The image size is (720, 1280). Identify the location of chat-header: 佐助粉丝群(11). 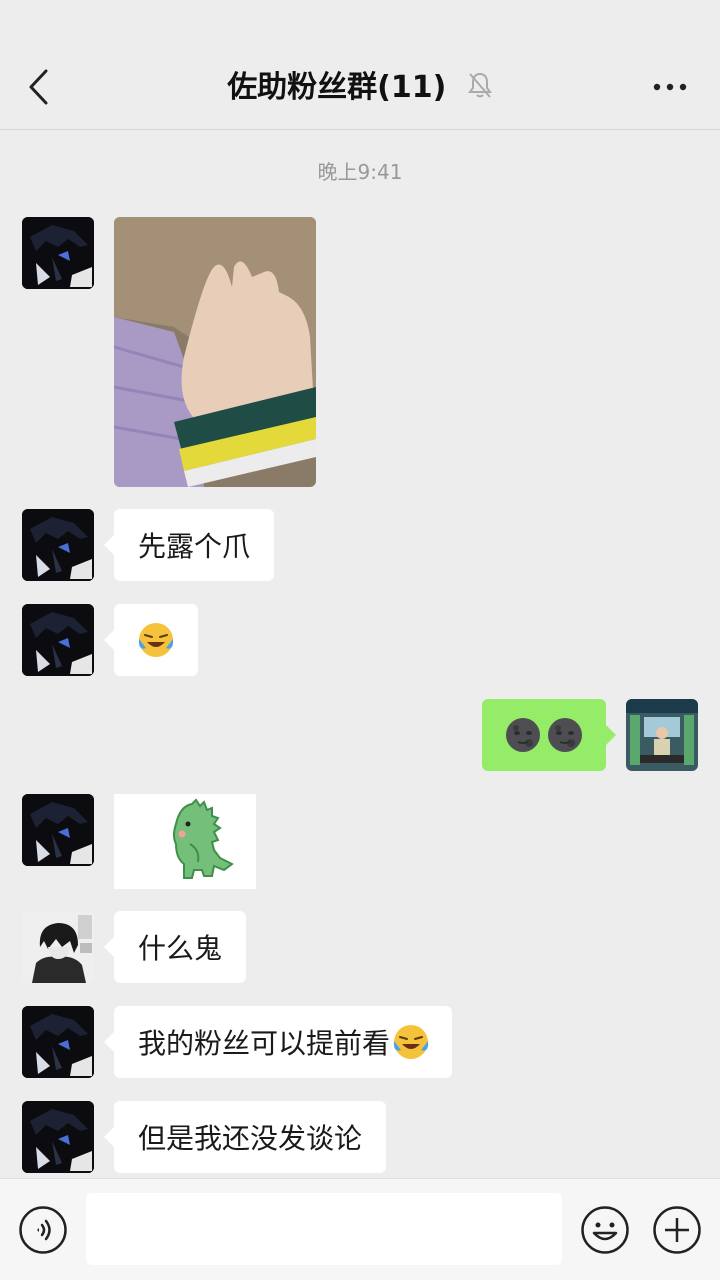
(360, 65).